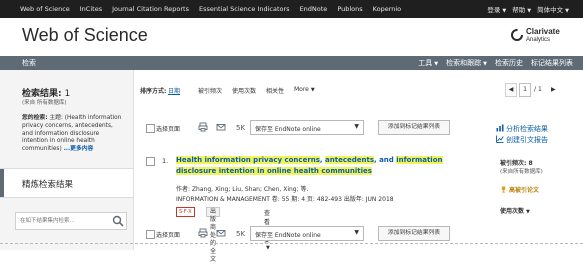 This screenshot has height=264, width=583. I want to click on save-to-endnote-select: 保存至 EndNote online ▼, so click(307, 127).